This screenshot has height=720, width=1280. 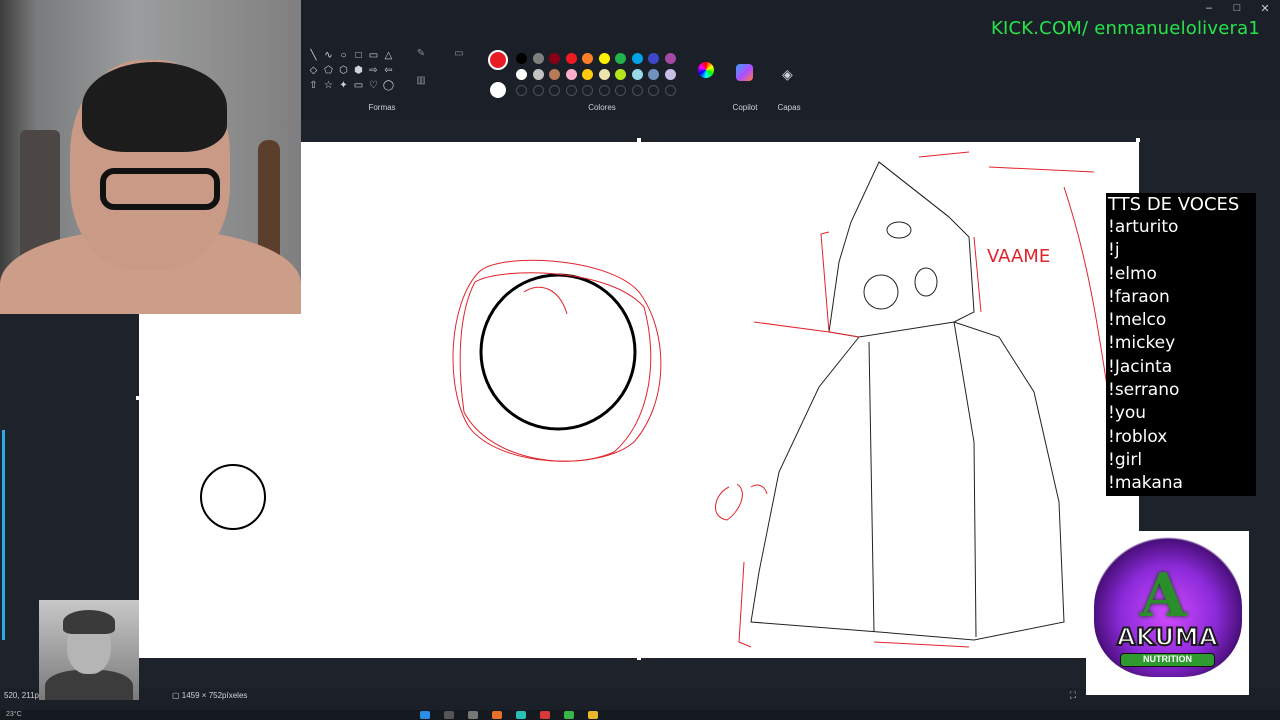 I want to click on app-icon, so click(x=497, y=715).